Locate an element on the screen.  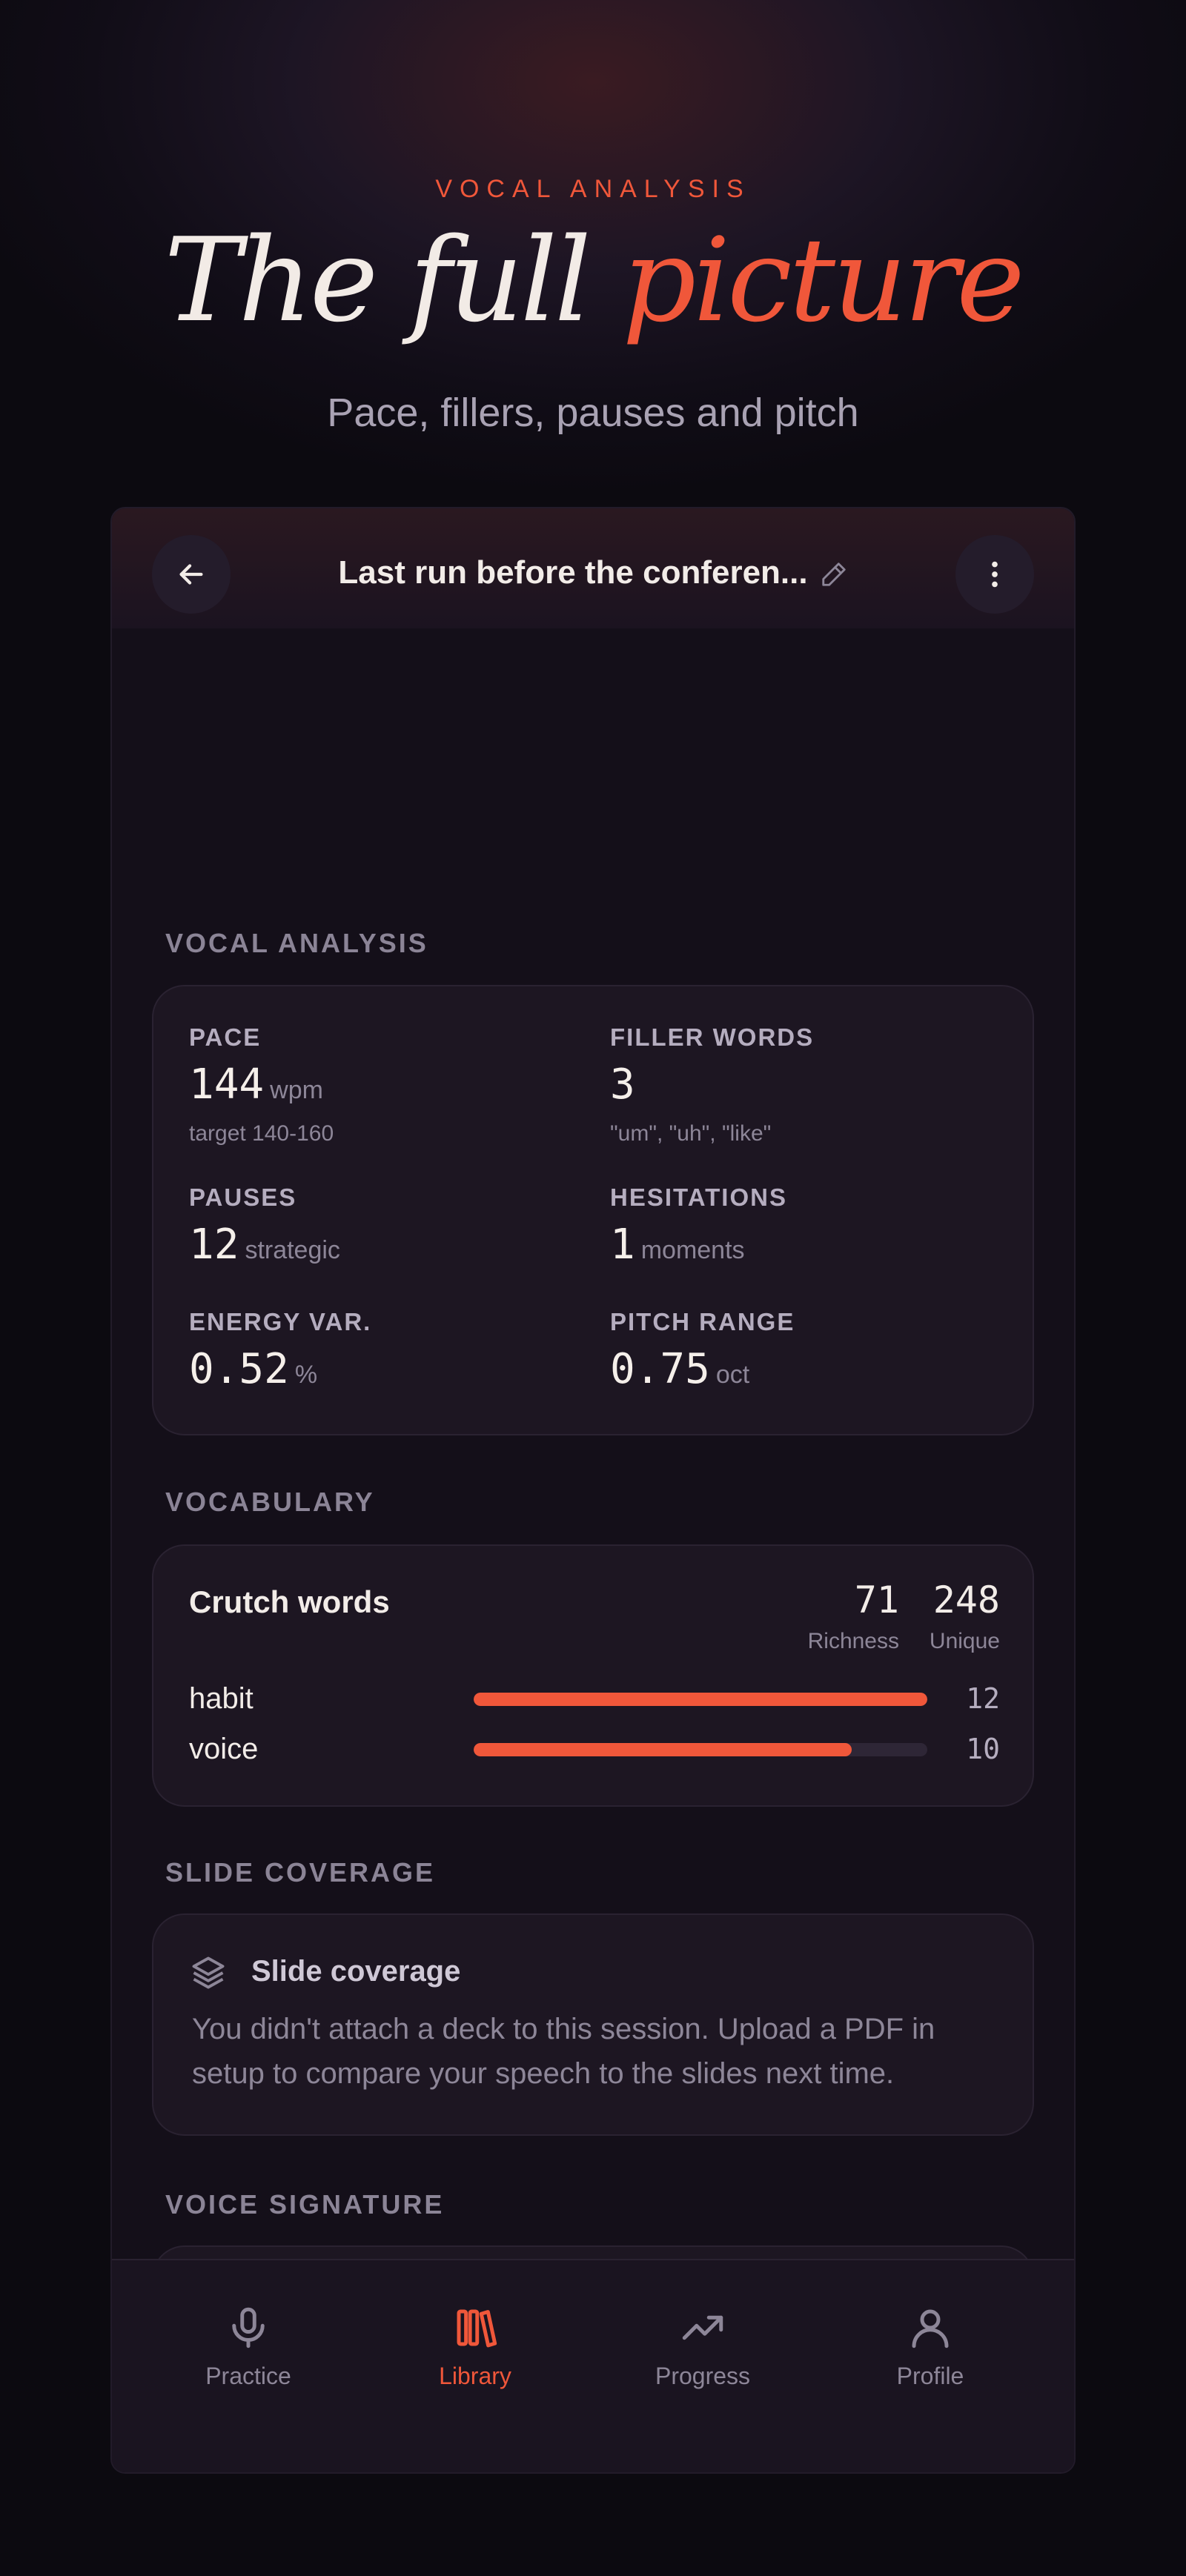
unique-value: 248 is located at coordinates (966, 1600).